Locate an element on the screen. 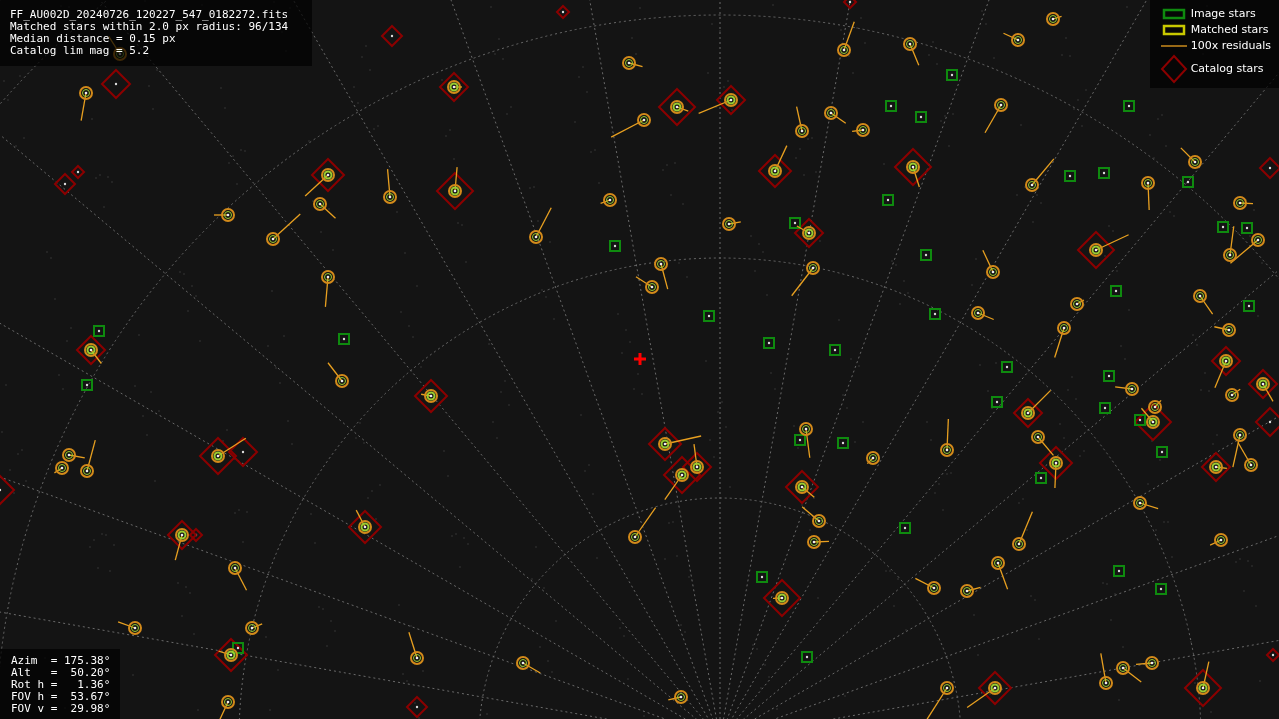 The height and width of the screenshot is (719, 1279). pointing-line: Azim = 175.38° is located at coordinates (61, 661).